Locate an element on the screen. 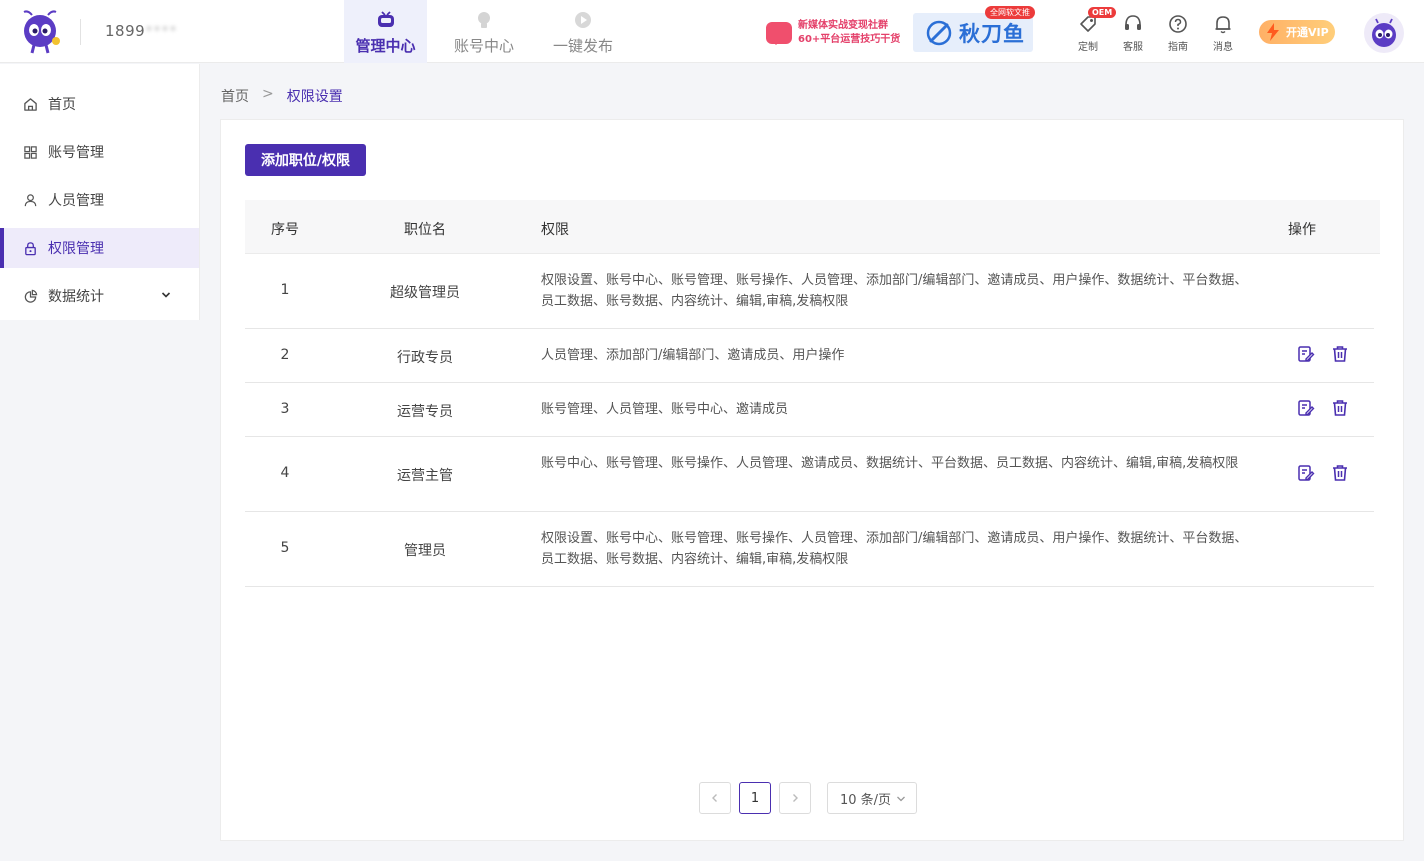 The width and height of the screenshot is (1424, 861). bell-icon is located at coordinates (1223, 25).